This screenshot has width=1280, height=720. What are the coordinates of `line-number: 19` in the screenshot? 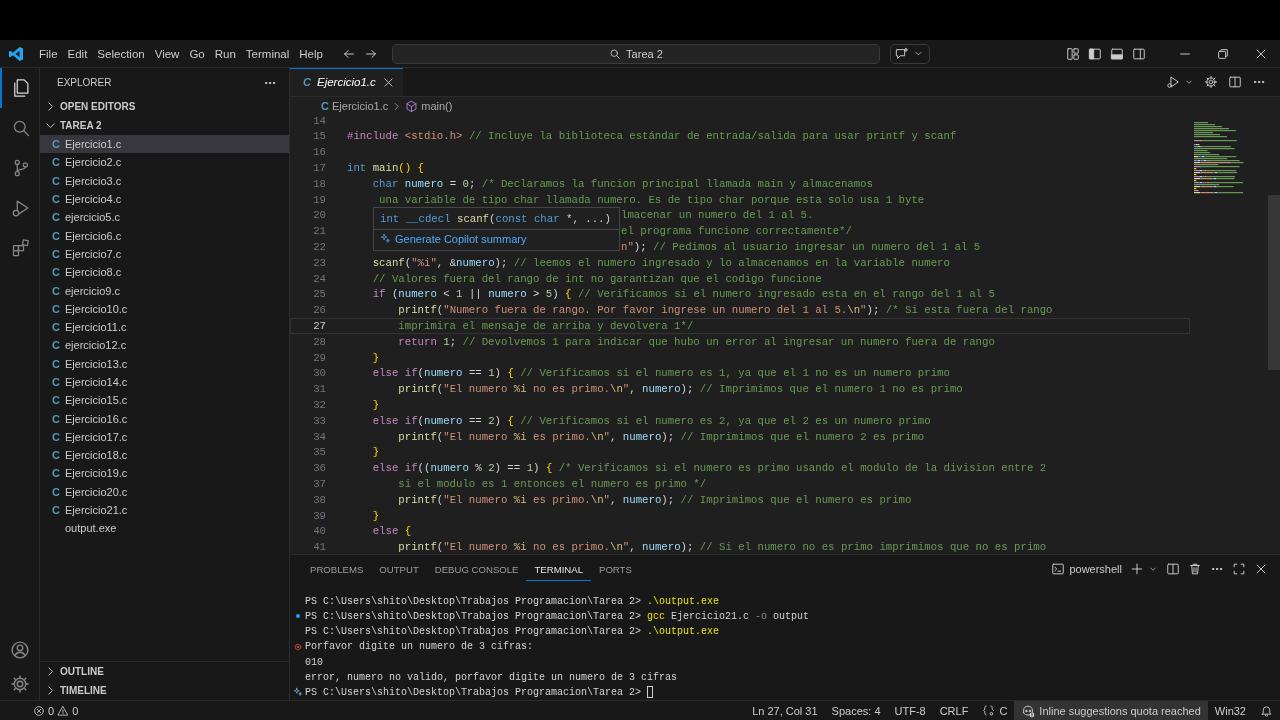 It's located at (319, 199).